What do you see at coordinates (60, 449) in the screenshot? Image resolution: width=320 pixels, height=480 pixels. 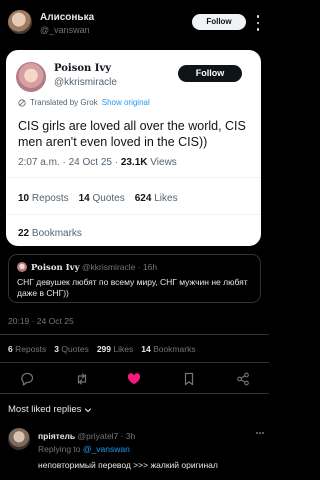 I see `replying-to-label: Replying to` at bounding box center [60, 449].